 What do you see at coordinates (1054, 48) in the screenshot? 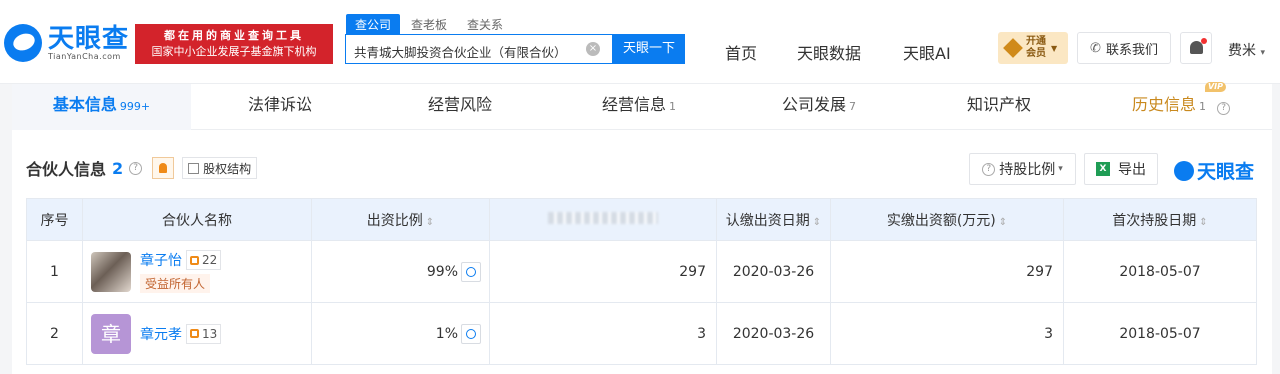
I see `chevron-down-icon: ▼` at bounding box center [1054, 48].